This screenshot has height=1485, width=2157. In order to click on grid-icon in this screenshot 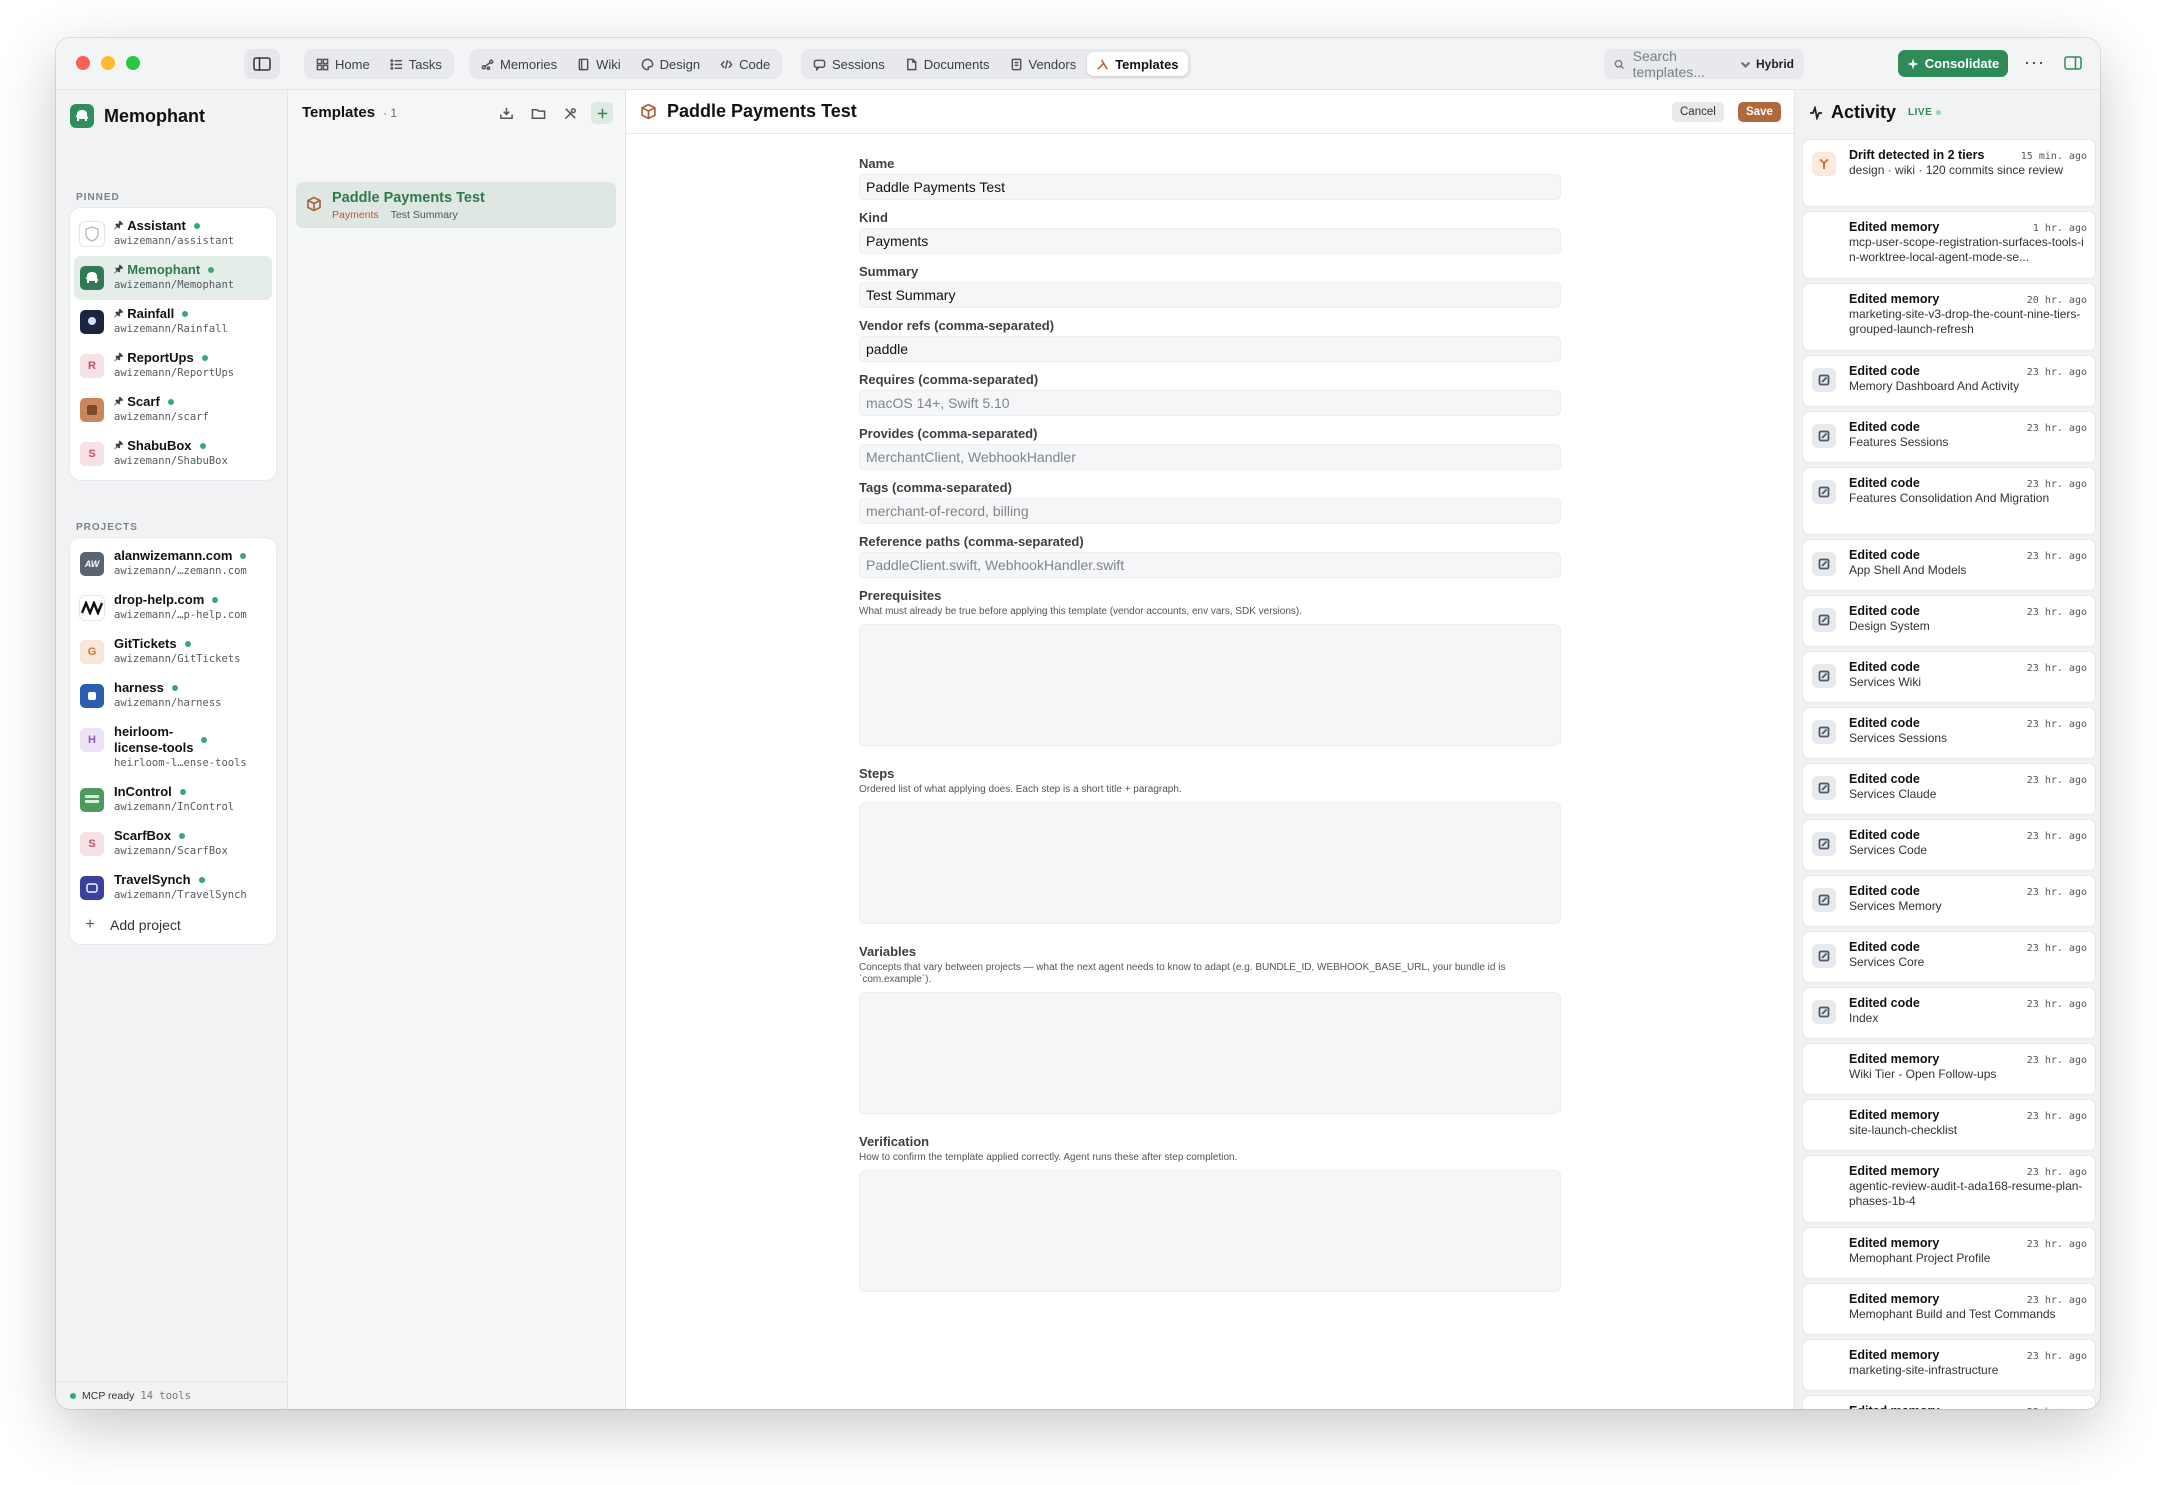, I will do `click(322, 64)`.